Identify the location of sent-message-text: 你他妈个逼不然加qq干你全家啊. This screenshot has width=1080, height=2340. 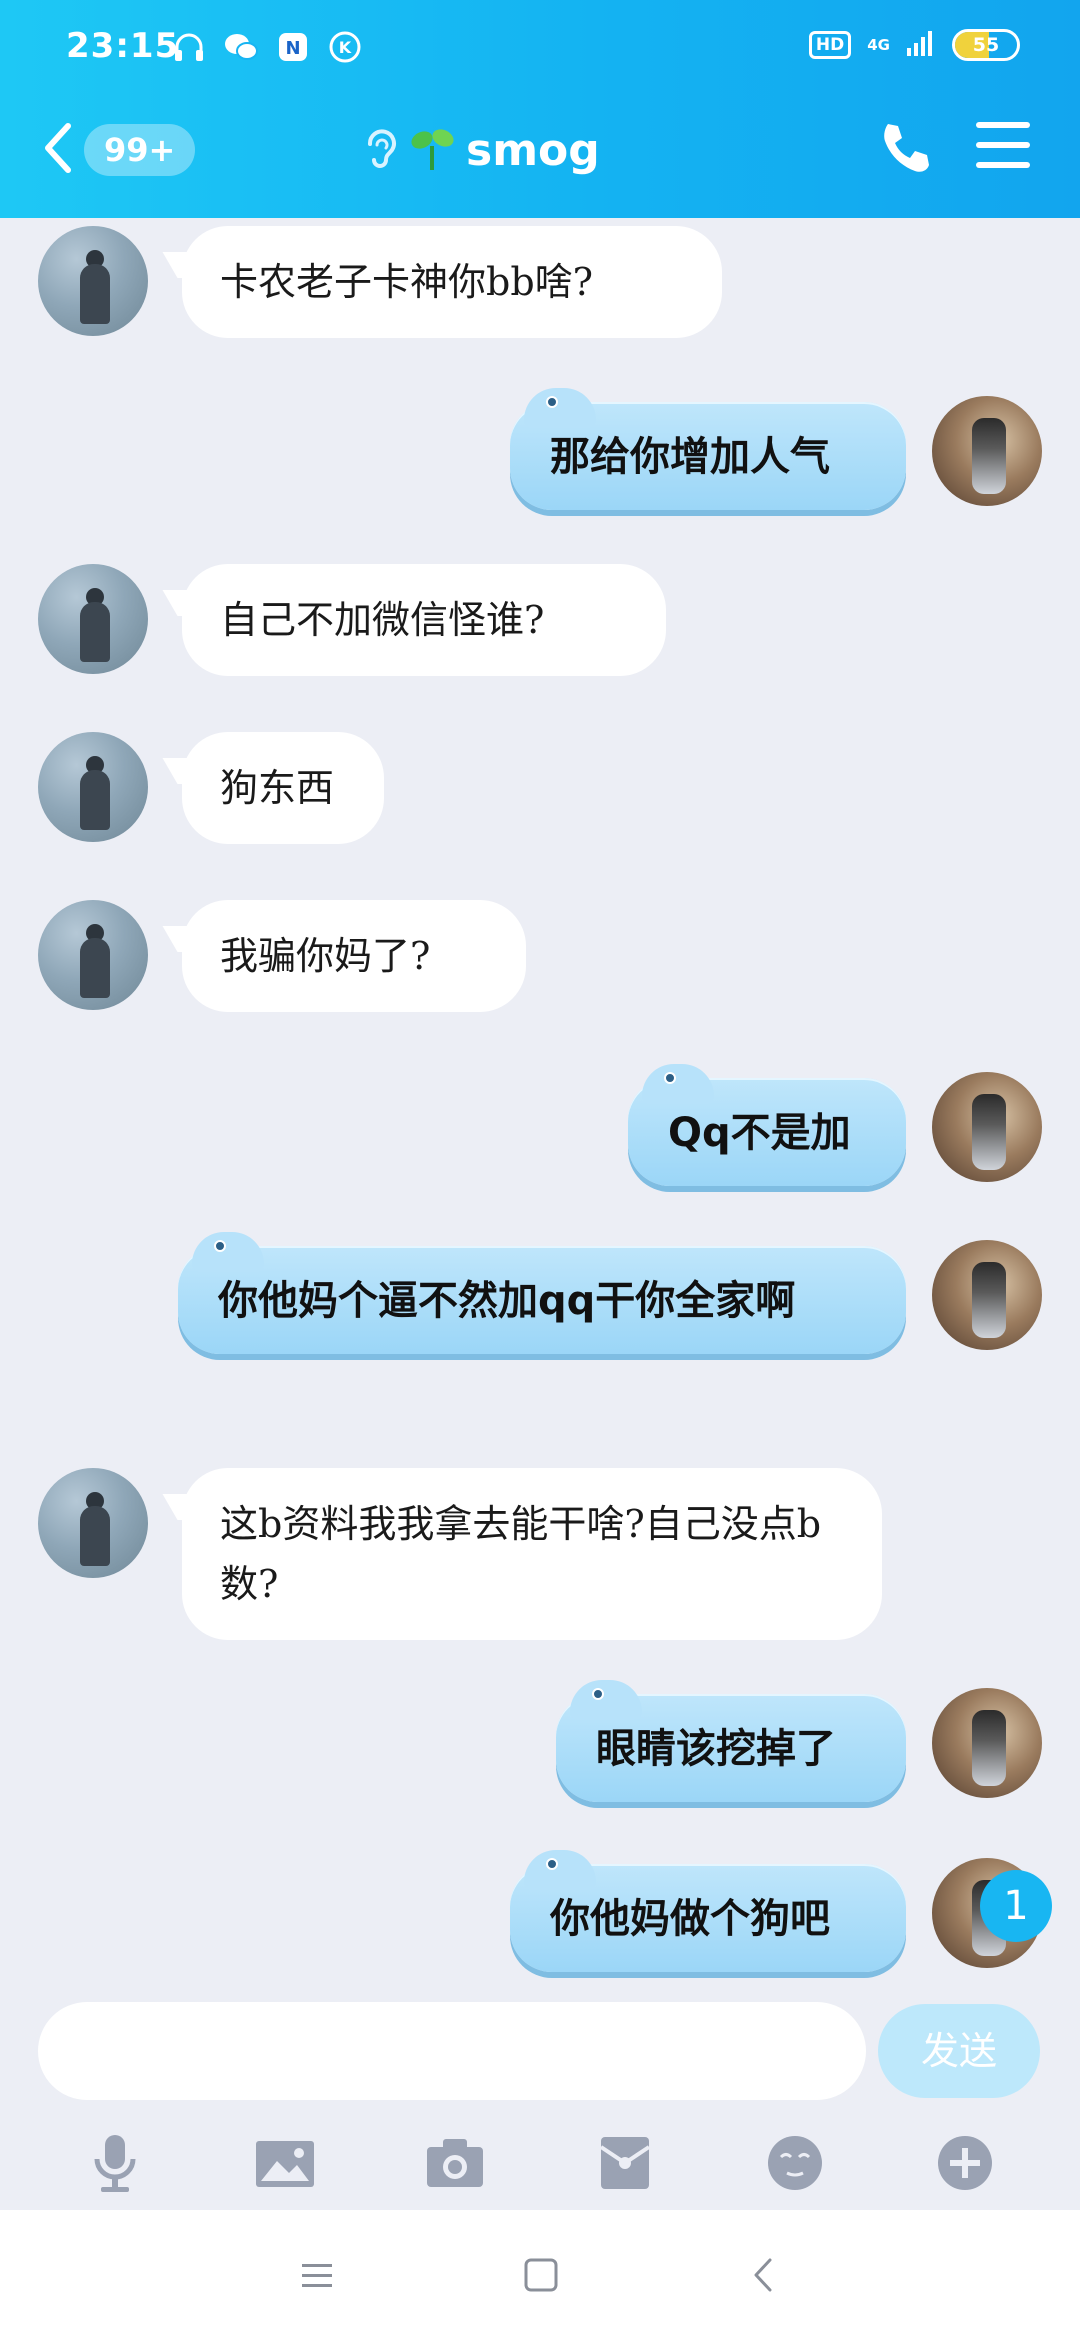
(507, 1301).